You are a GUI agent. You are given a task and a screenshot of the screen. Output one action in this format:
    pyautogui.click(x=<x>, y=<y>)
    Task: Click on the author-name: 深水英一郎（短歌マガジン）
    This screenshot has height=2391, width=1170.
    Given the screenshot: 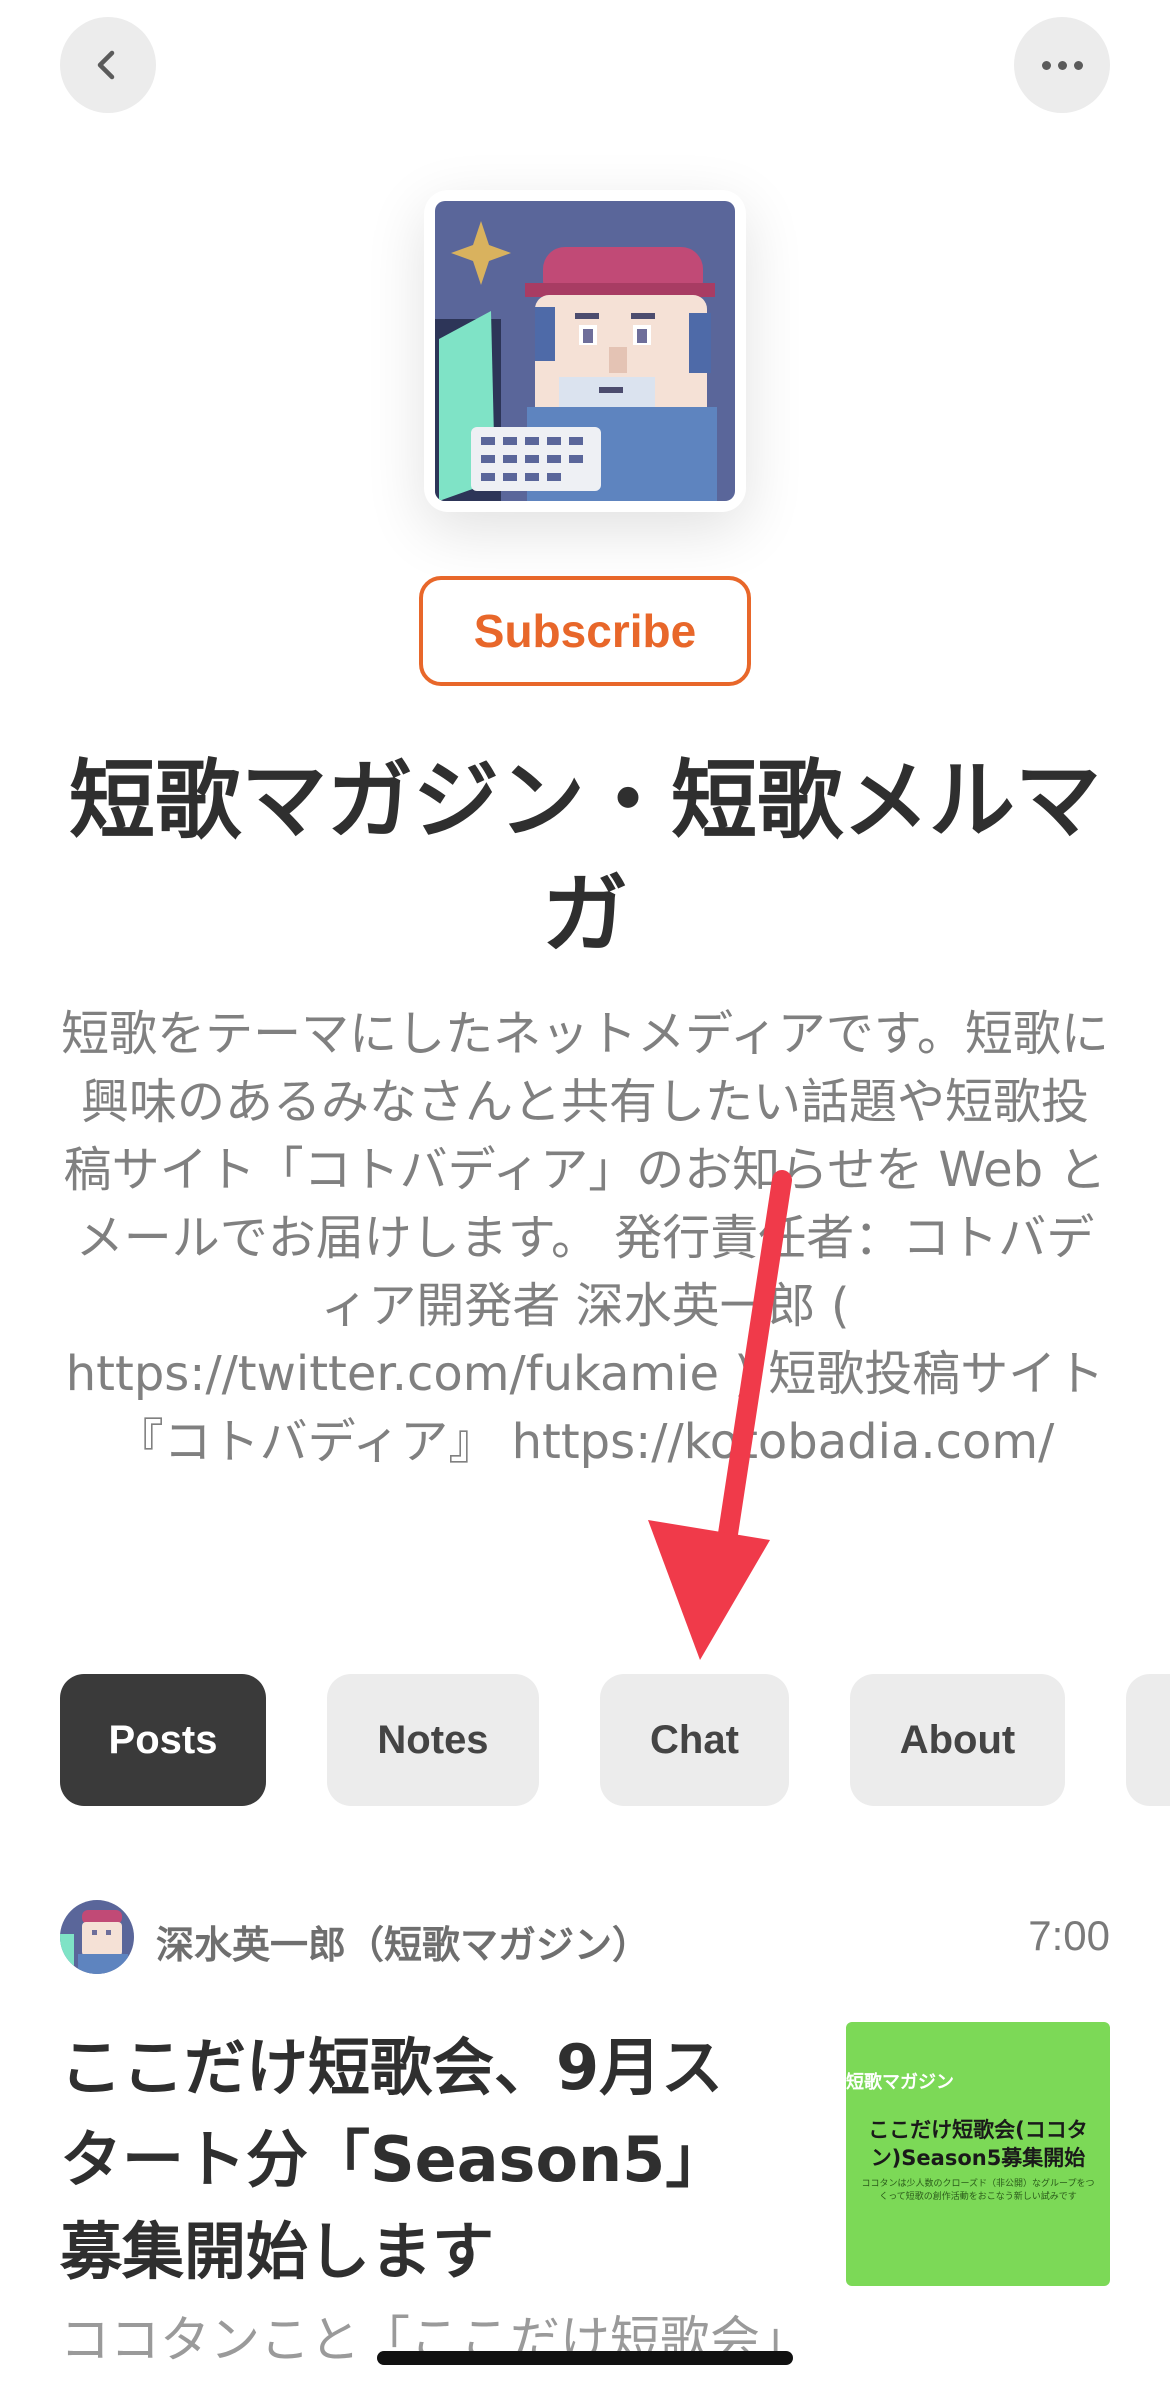 What is the action you would take?
    pyautogui.click(x=403, y=1941)
    